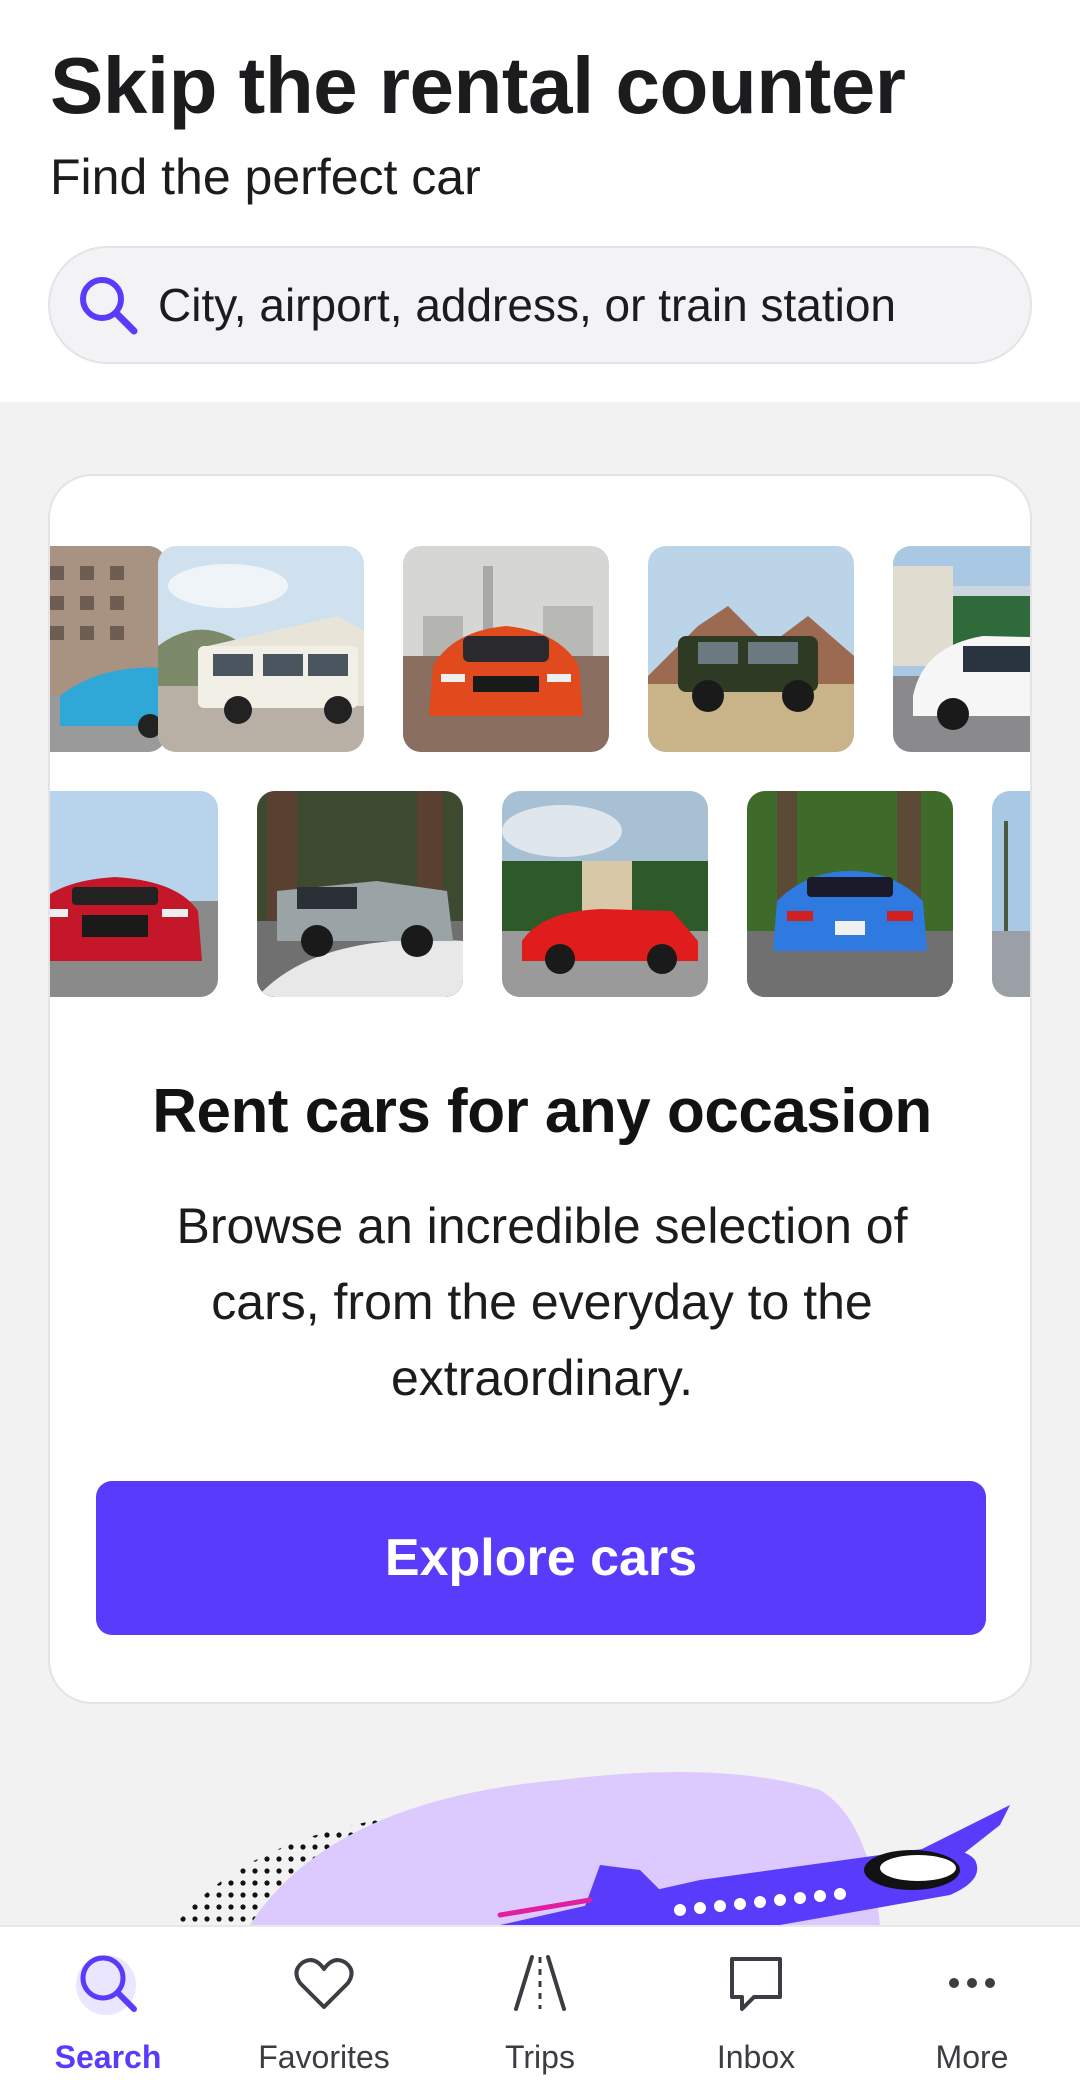 The image size is (1080, 2097). What do you see at coordinates (478, 85) in the screenshot?
I see `page-title: Skip the rental counter` at bounding box center [478, 85].